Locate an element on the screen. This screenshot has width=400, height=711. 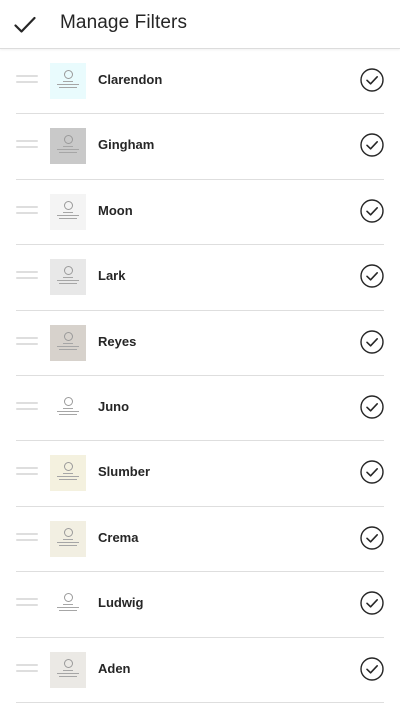
filter-row: Slumber is located at coordinates (200, 474).